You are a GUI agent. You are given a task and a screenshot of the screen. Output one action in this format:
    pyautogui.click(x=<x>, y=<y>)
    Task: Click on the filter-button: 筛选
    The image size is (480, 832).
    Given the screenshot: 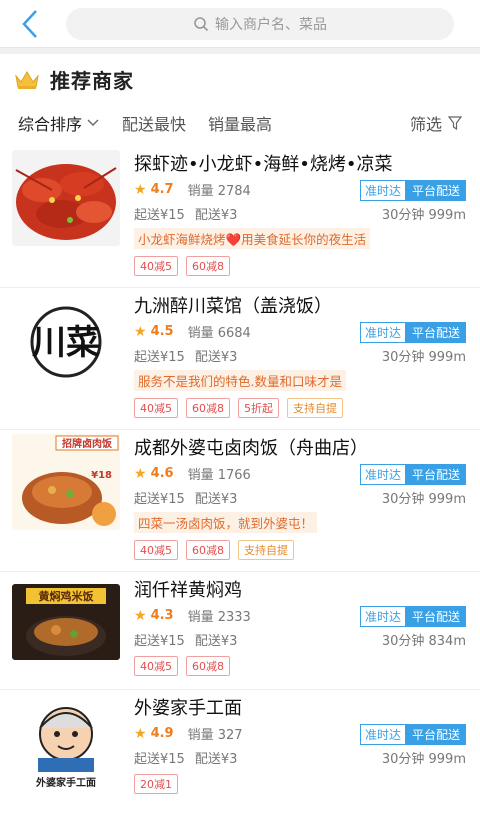 What is the action you would take?
    pyautogui.click(x=436, y=123)
    